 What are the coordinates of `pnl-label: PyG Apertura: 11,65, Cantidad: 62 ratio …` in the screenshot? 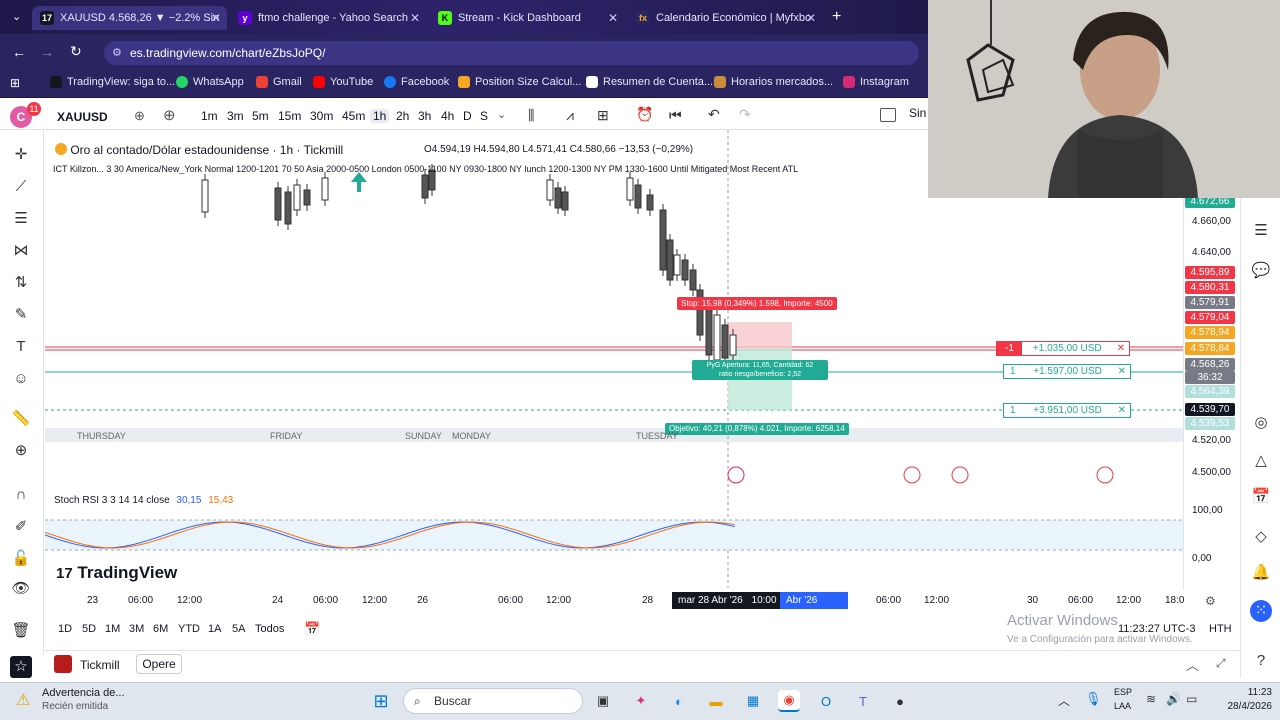 It's located at (760, 370).